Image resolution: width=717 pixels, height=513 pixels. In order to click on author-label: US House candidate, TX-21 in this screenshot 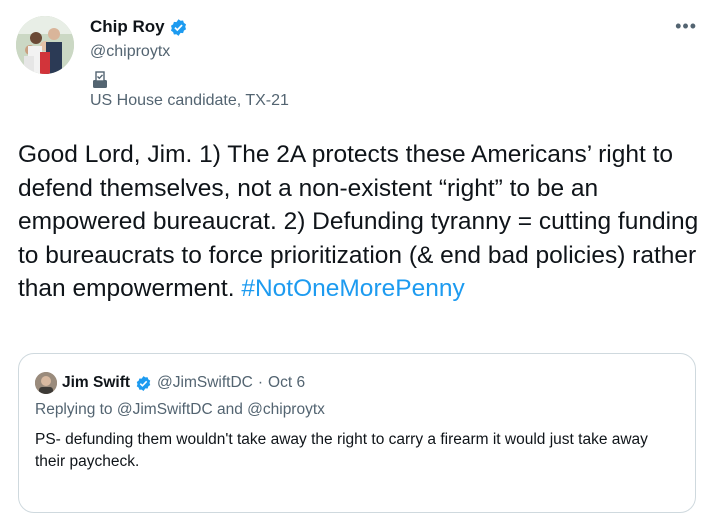, I will do `click(189, 100)`.